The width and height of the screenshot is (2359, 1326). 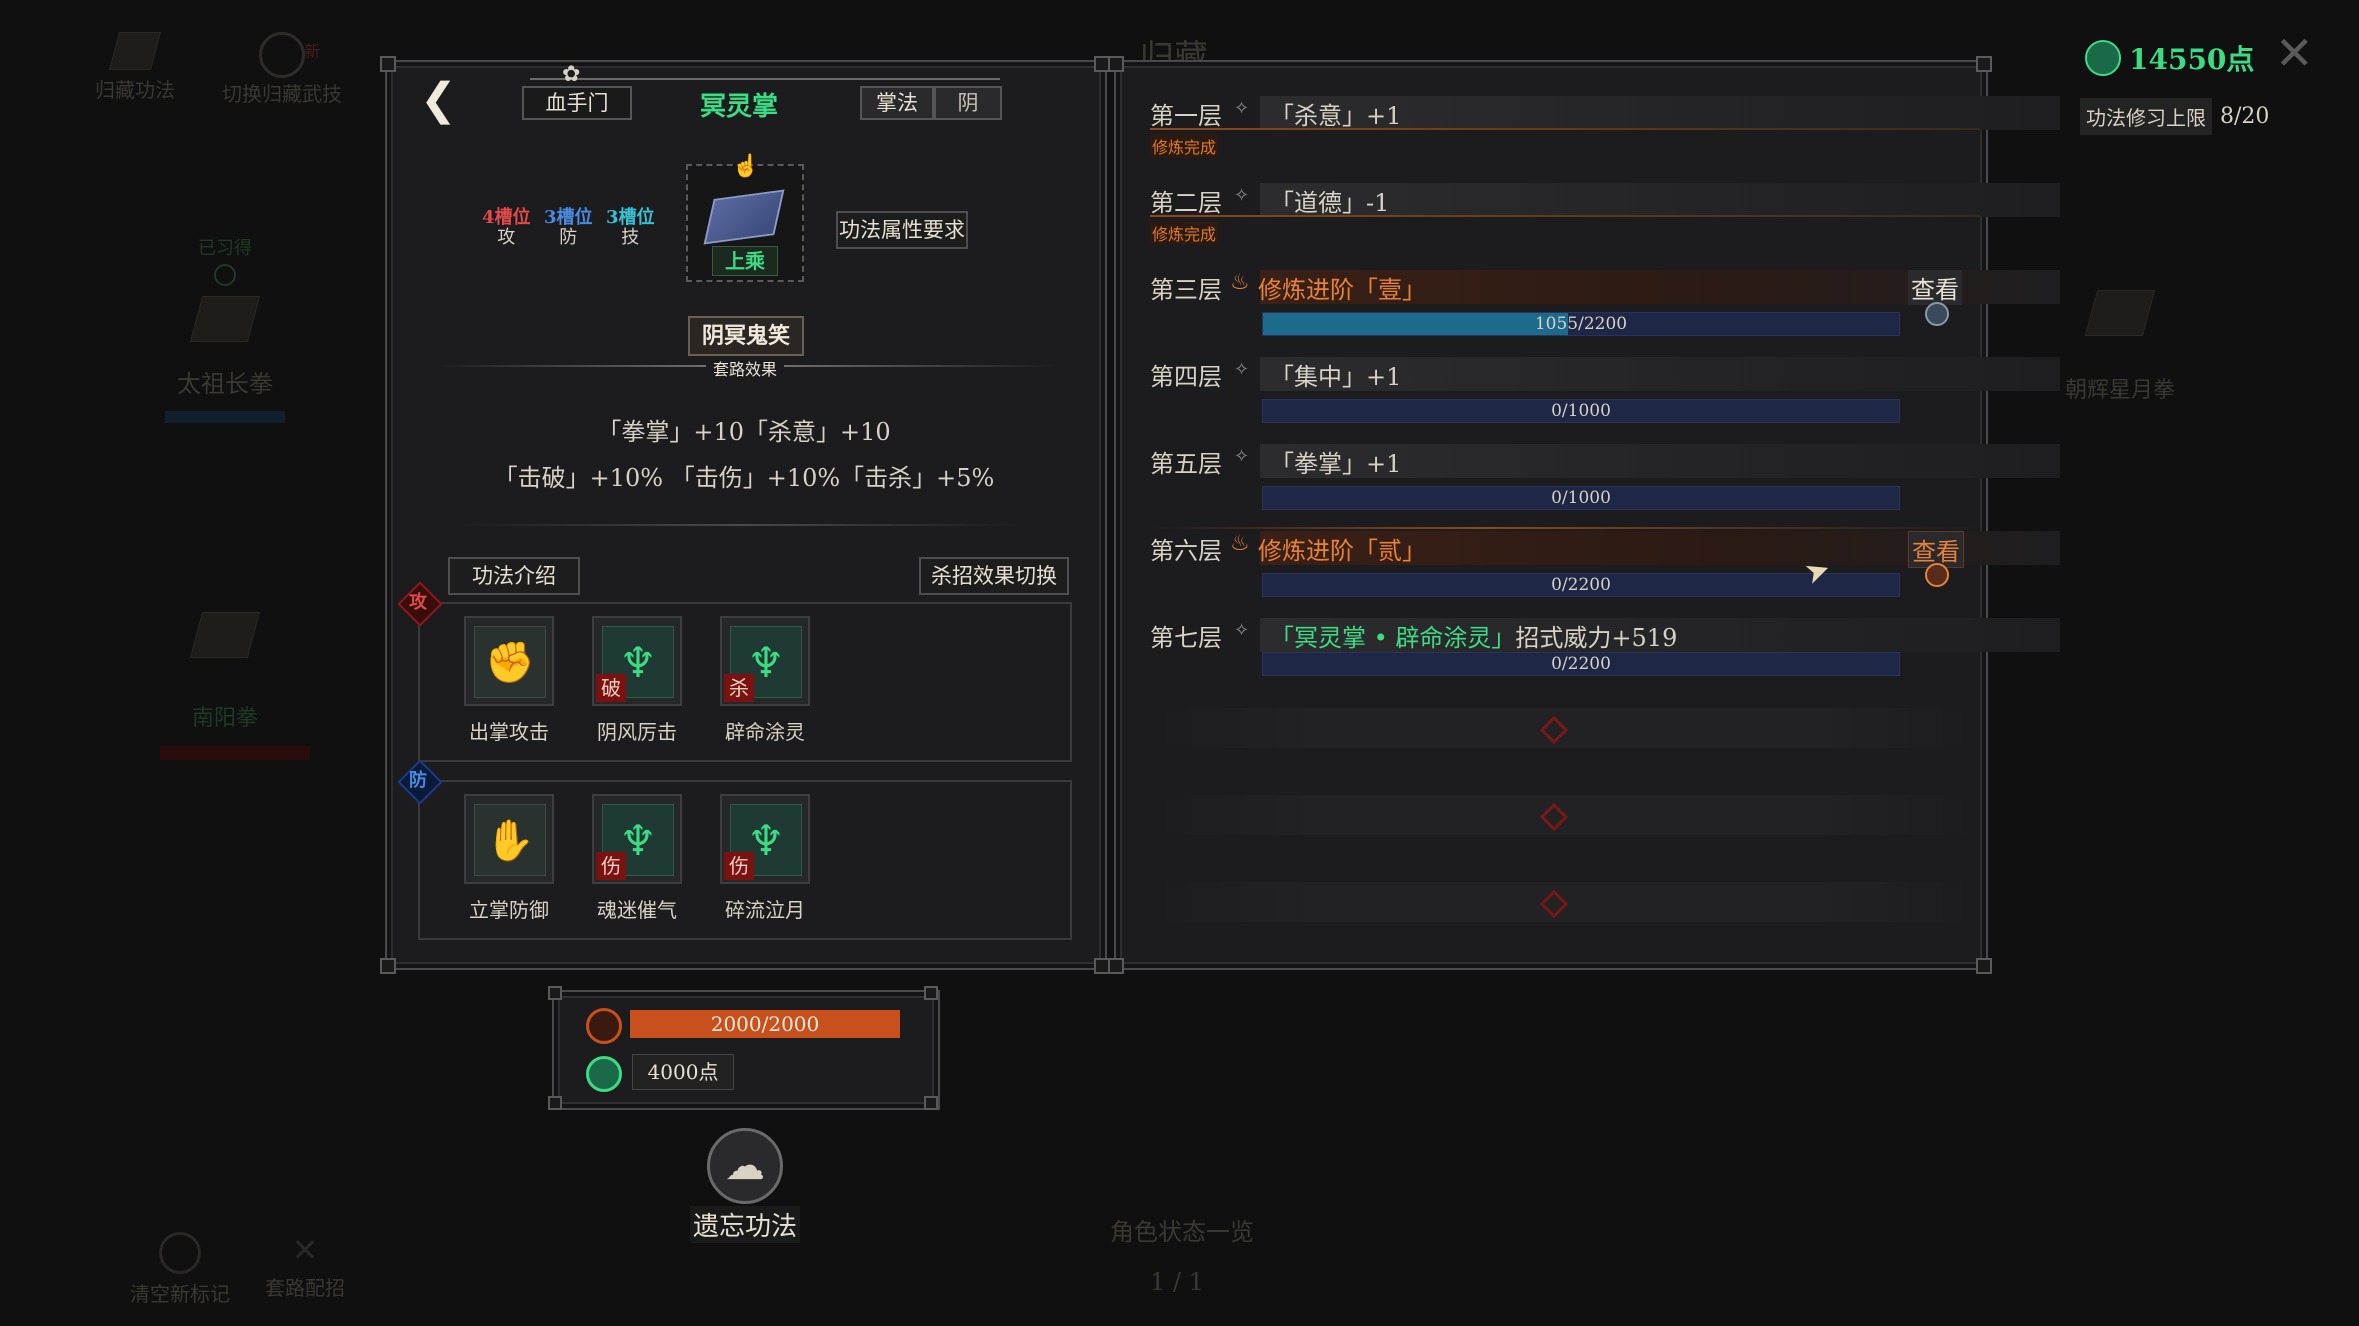 I want to click on bg-status-overview: 角色状态一览, so click(x=1182, y=1229).